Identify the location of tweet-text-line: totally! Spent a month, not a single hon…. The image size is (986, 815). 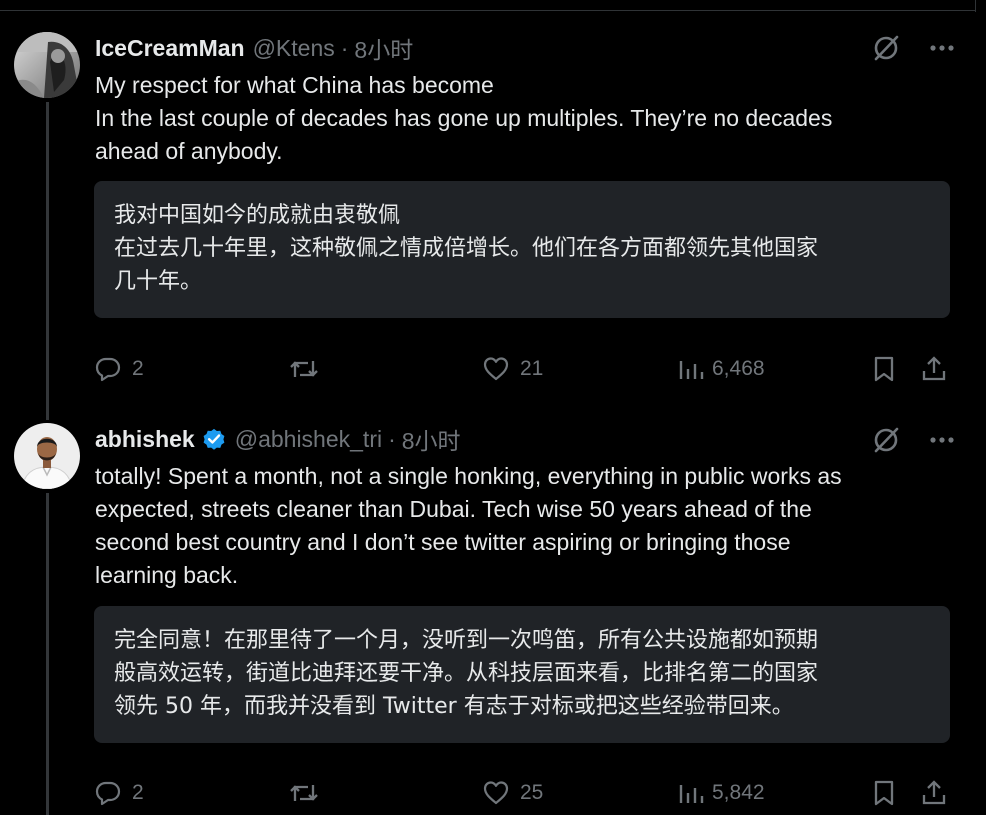
(468, 476).